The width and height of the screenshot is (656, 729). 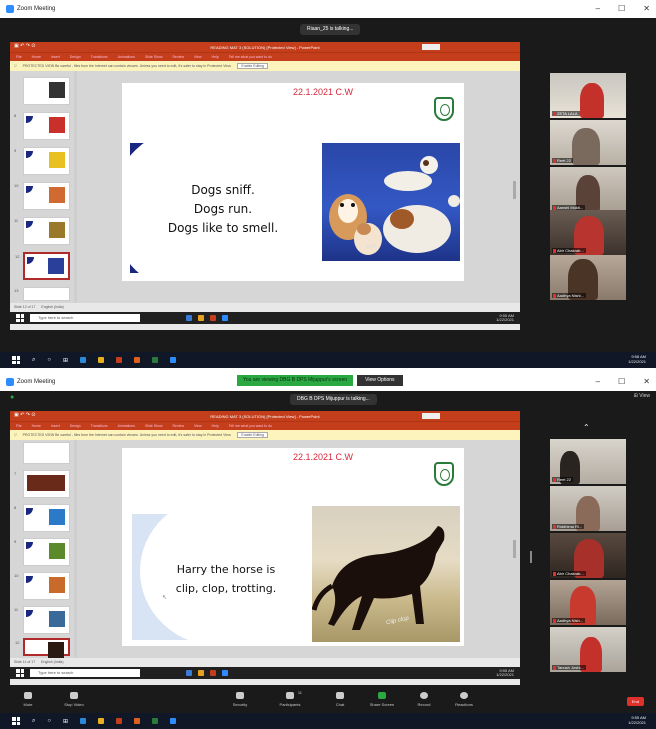 I want to click on stop-video-button: Stop Video, so click(x=74, y=699).